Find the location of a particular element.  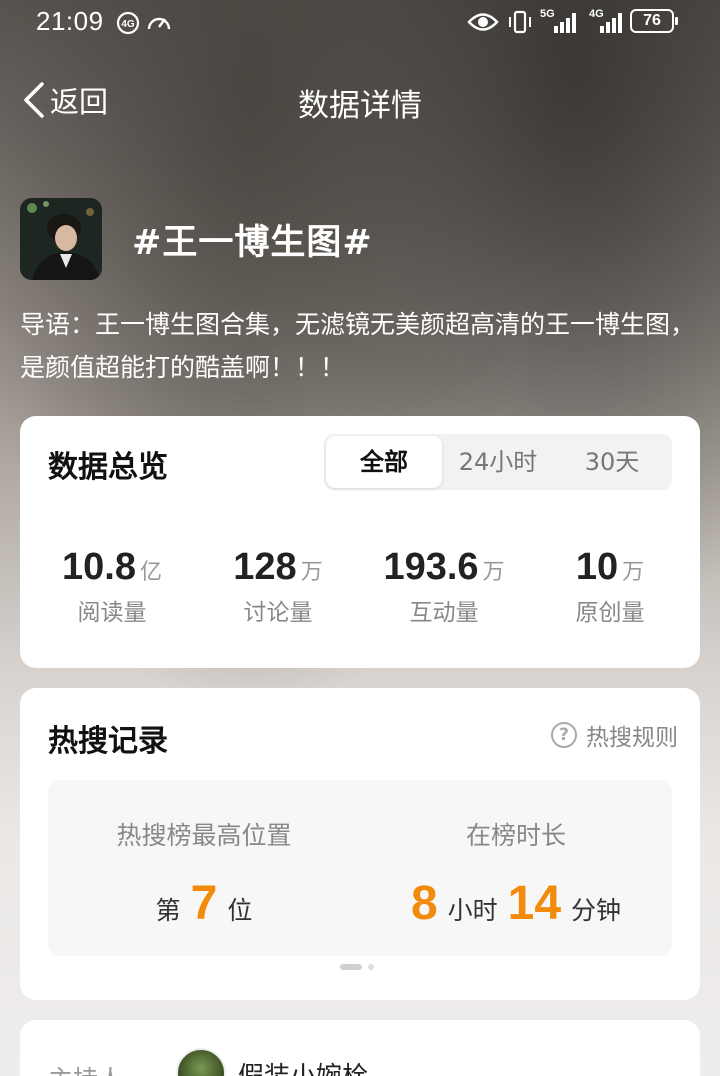

host-card: 主持人 假装小婉栓 is located at coordinates (360, 1048).